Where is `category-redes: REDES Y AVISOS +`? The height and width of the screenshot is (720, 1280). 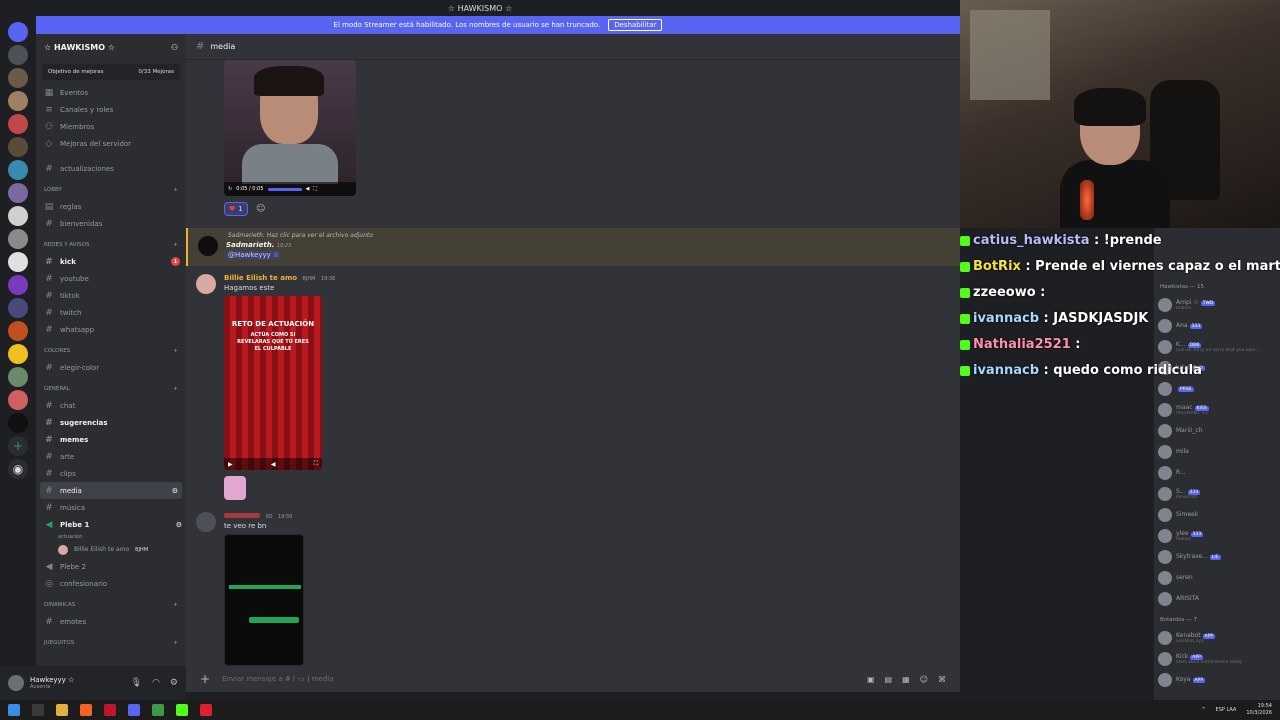 category-redes: REDES Y AVISOS + is located at coordinates (111, 245).